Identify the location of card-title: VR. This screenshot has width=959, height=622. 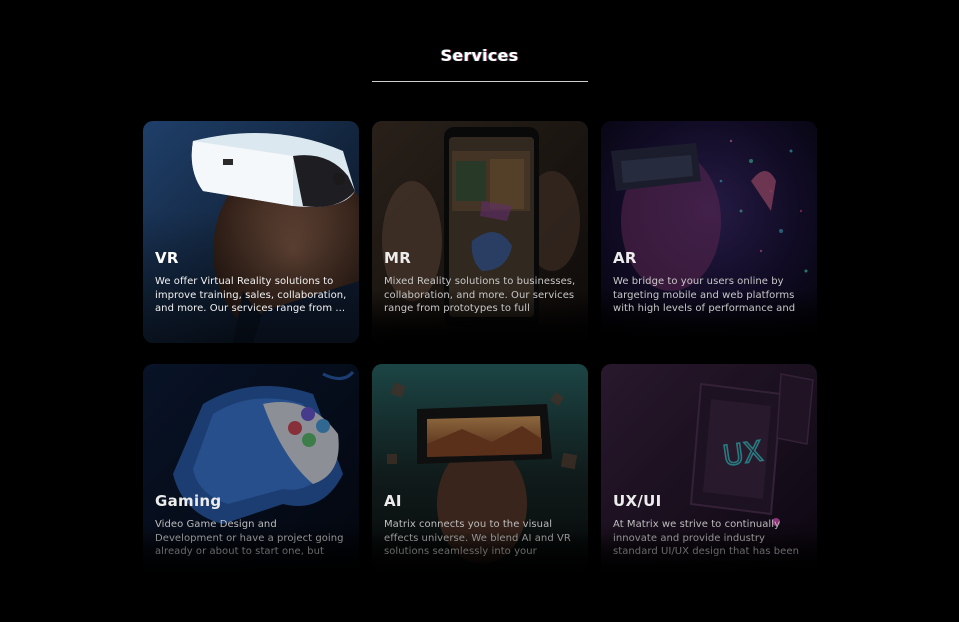
(167, 258).